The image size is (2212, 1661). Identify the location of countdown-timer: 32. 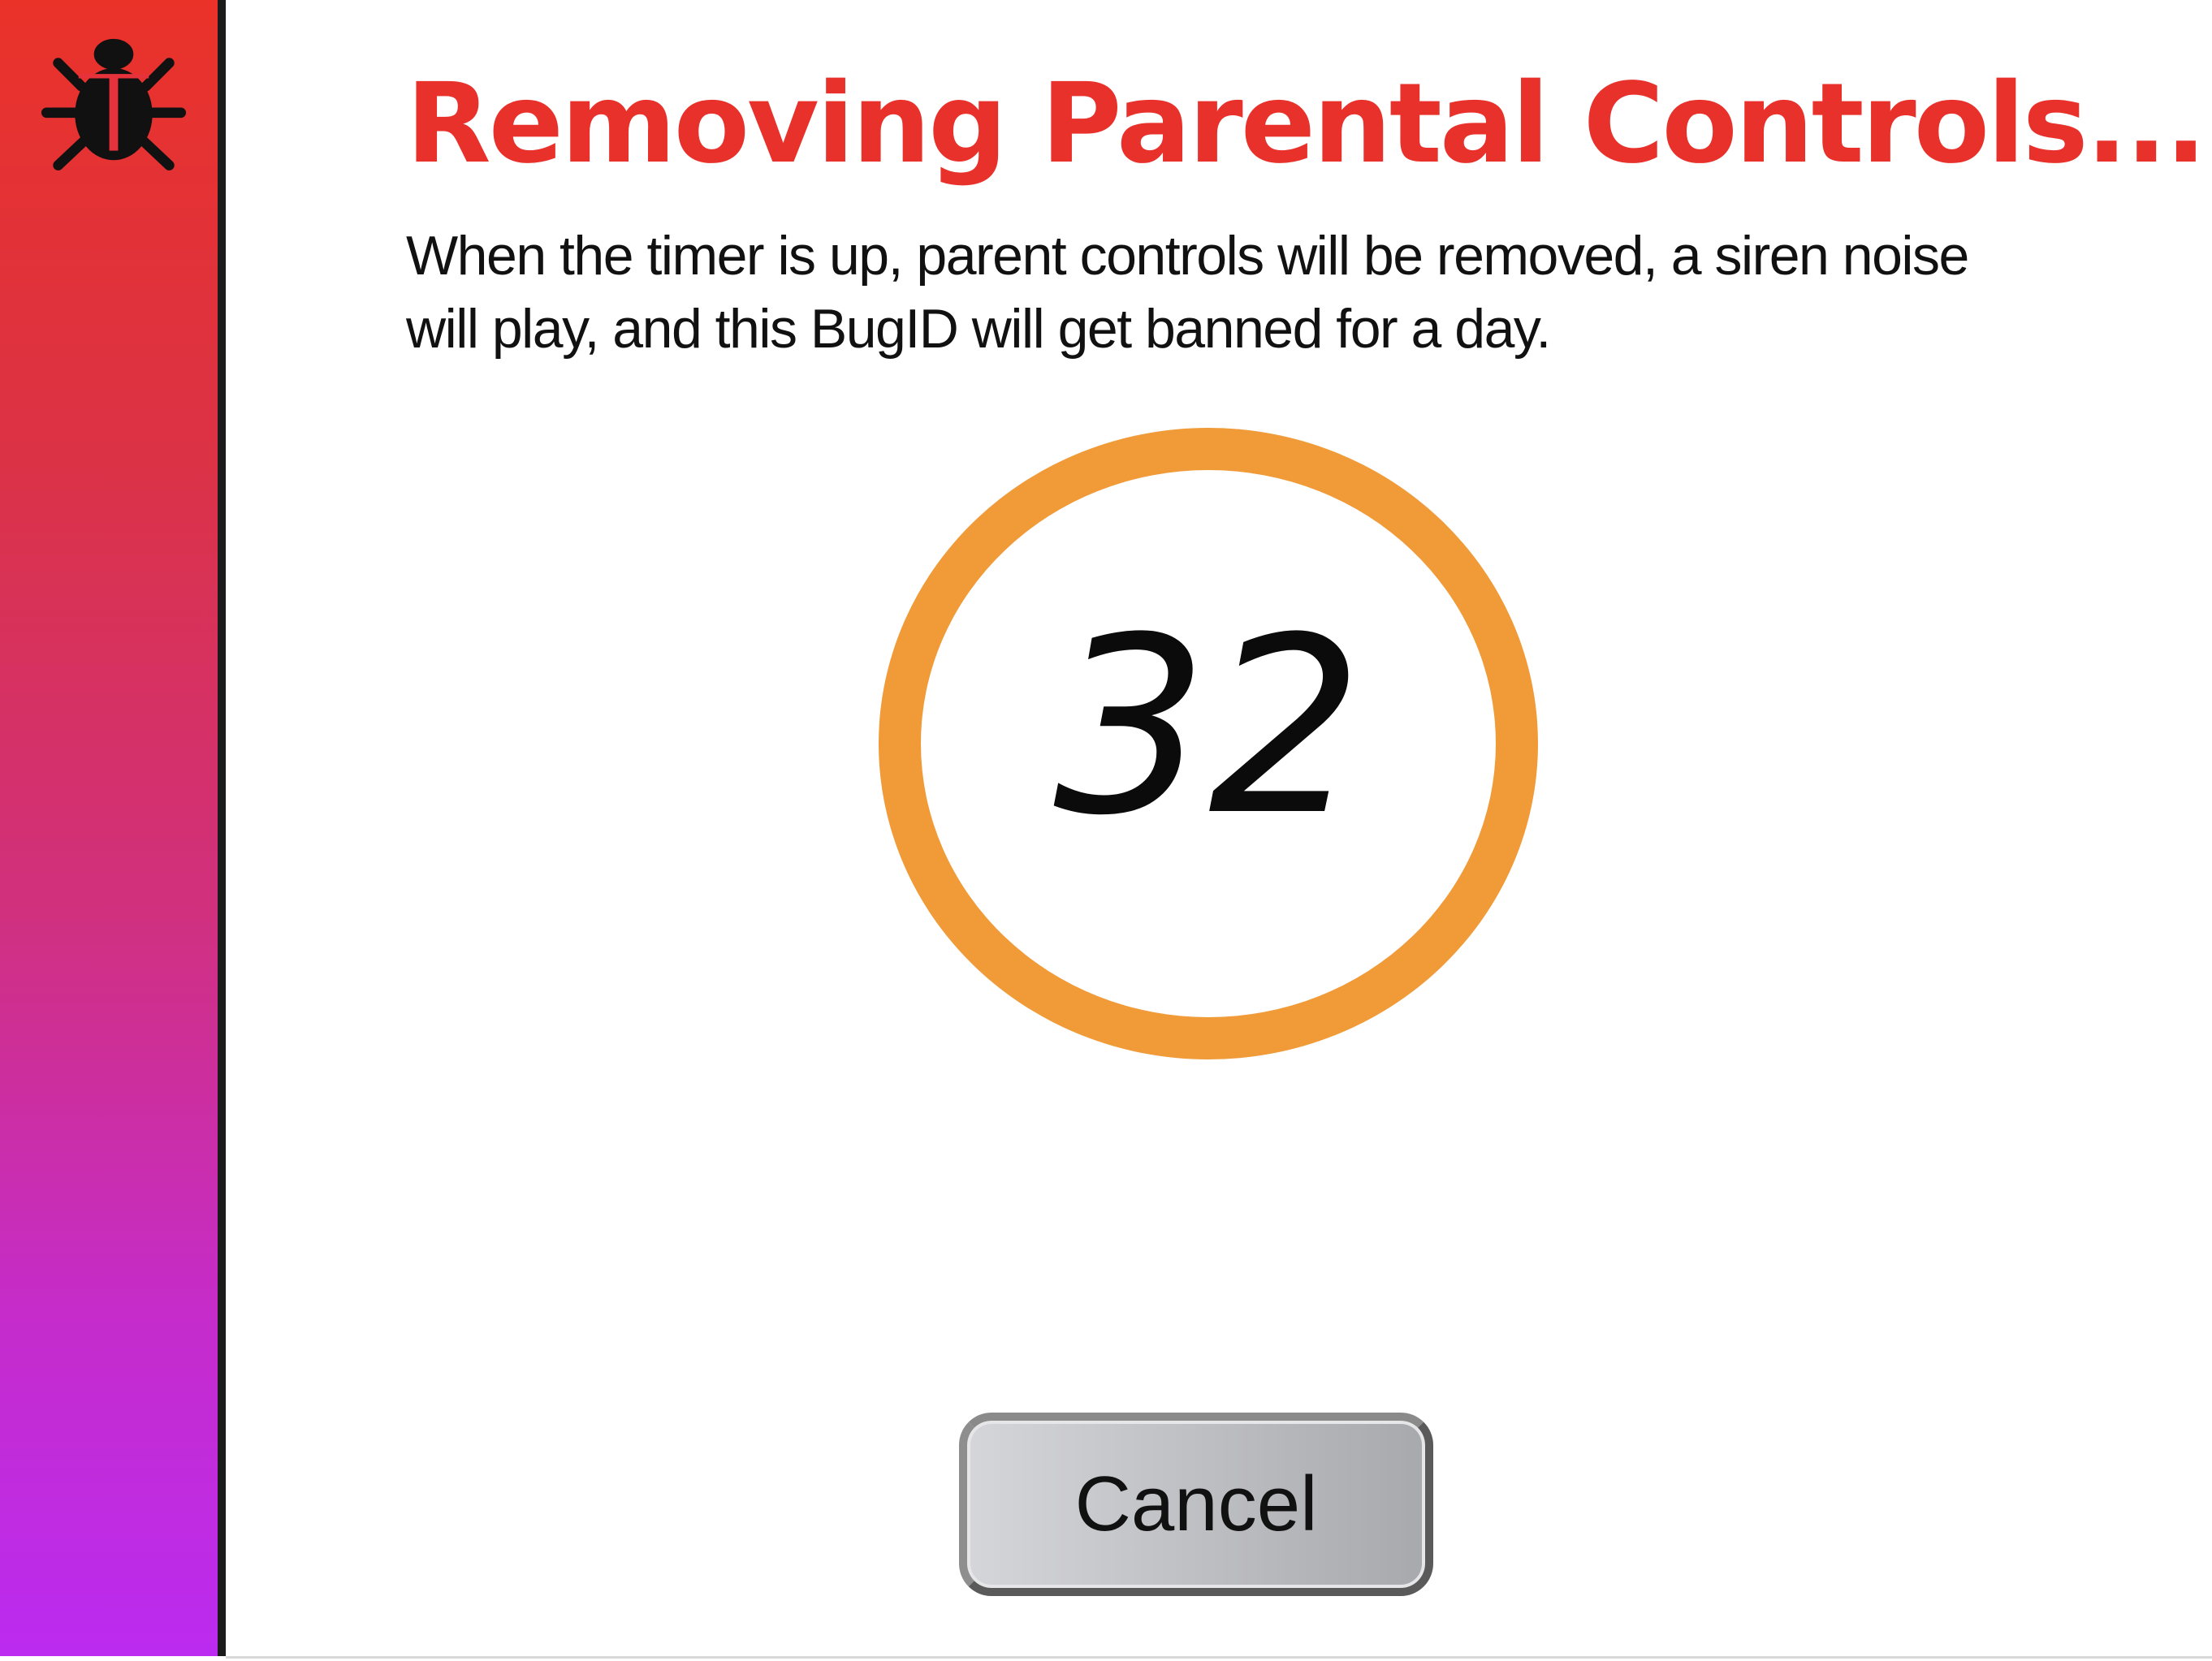
(1208, 743).